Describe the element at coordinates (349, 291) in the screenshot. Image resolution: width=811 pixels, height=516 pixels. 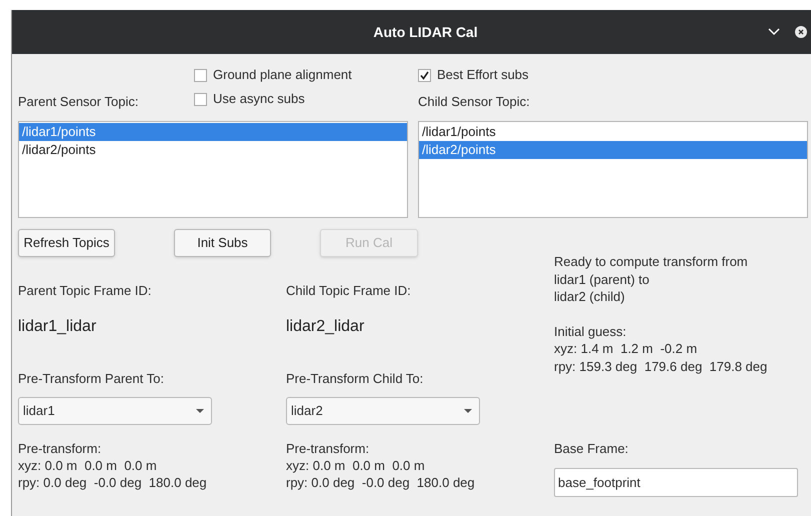
I see `frame-id-label: Child Topic Frame ID:` at that location.